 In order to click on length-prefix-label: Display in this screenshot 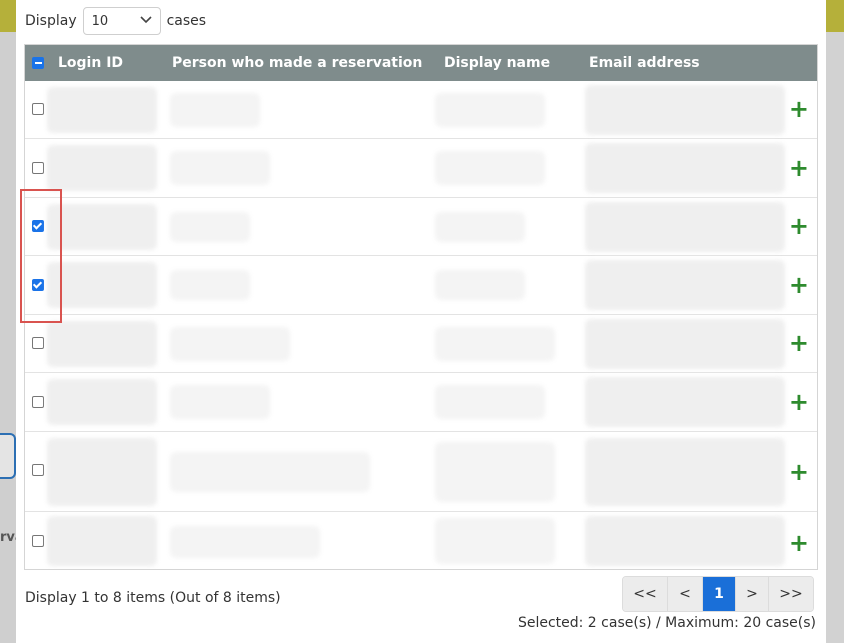, I will do `click(51, 21)`.